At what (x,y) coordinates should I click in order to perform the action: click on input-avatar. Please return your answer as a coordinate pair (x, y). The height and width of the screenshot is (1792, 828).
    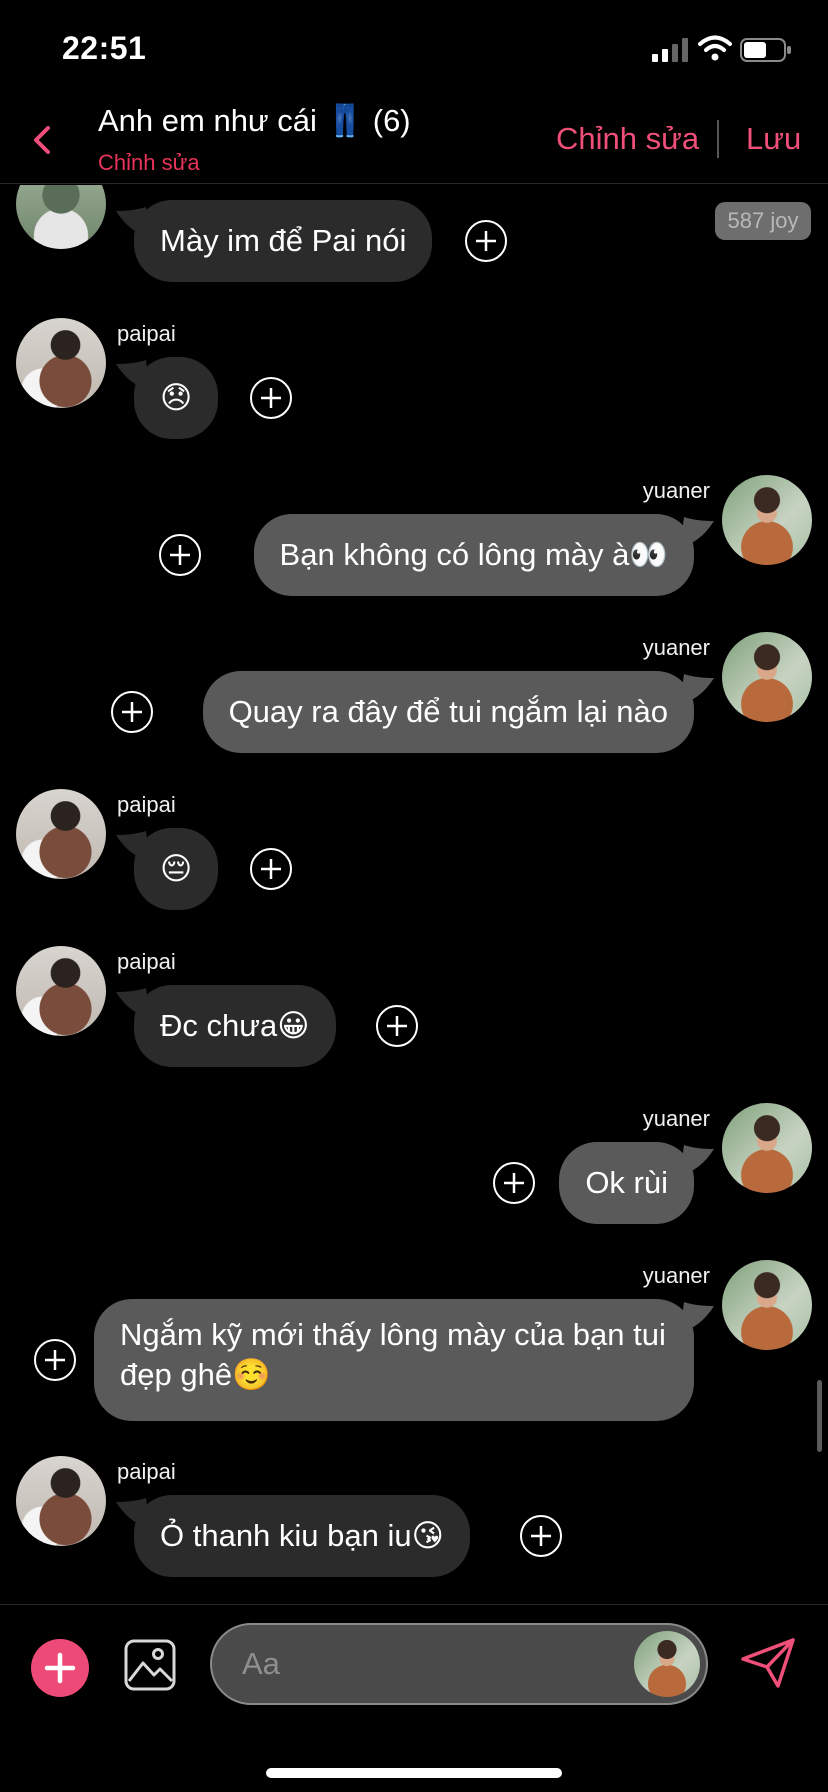
    Looking at the image, I should click on (667, 1664).